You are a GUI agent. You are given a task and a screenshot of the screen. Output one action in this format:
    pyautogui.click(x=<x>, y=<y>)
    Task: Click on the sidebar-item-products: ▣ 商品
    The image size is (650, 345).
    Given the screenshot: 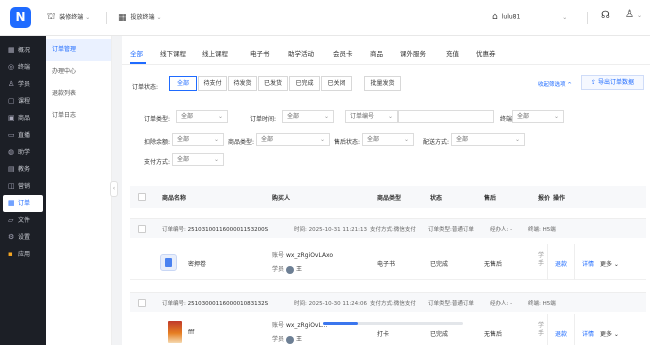 What is the action you would take?
    pyautogui.click(x=23, y=118)
    